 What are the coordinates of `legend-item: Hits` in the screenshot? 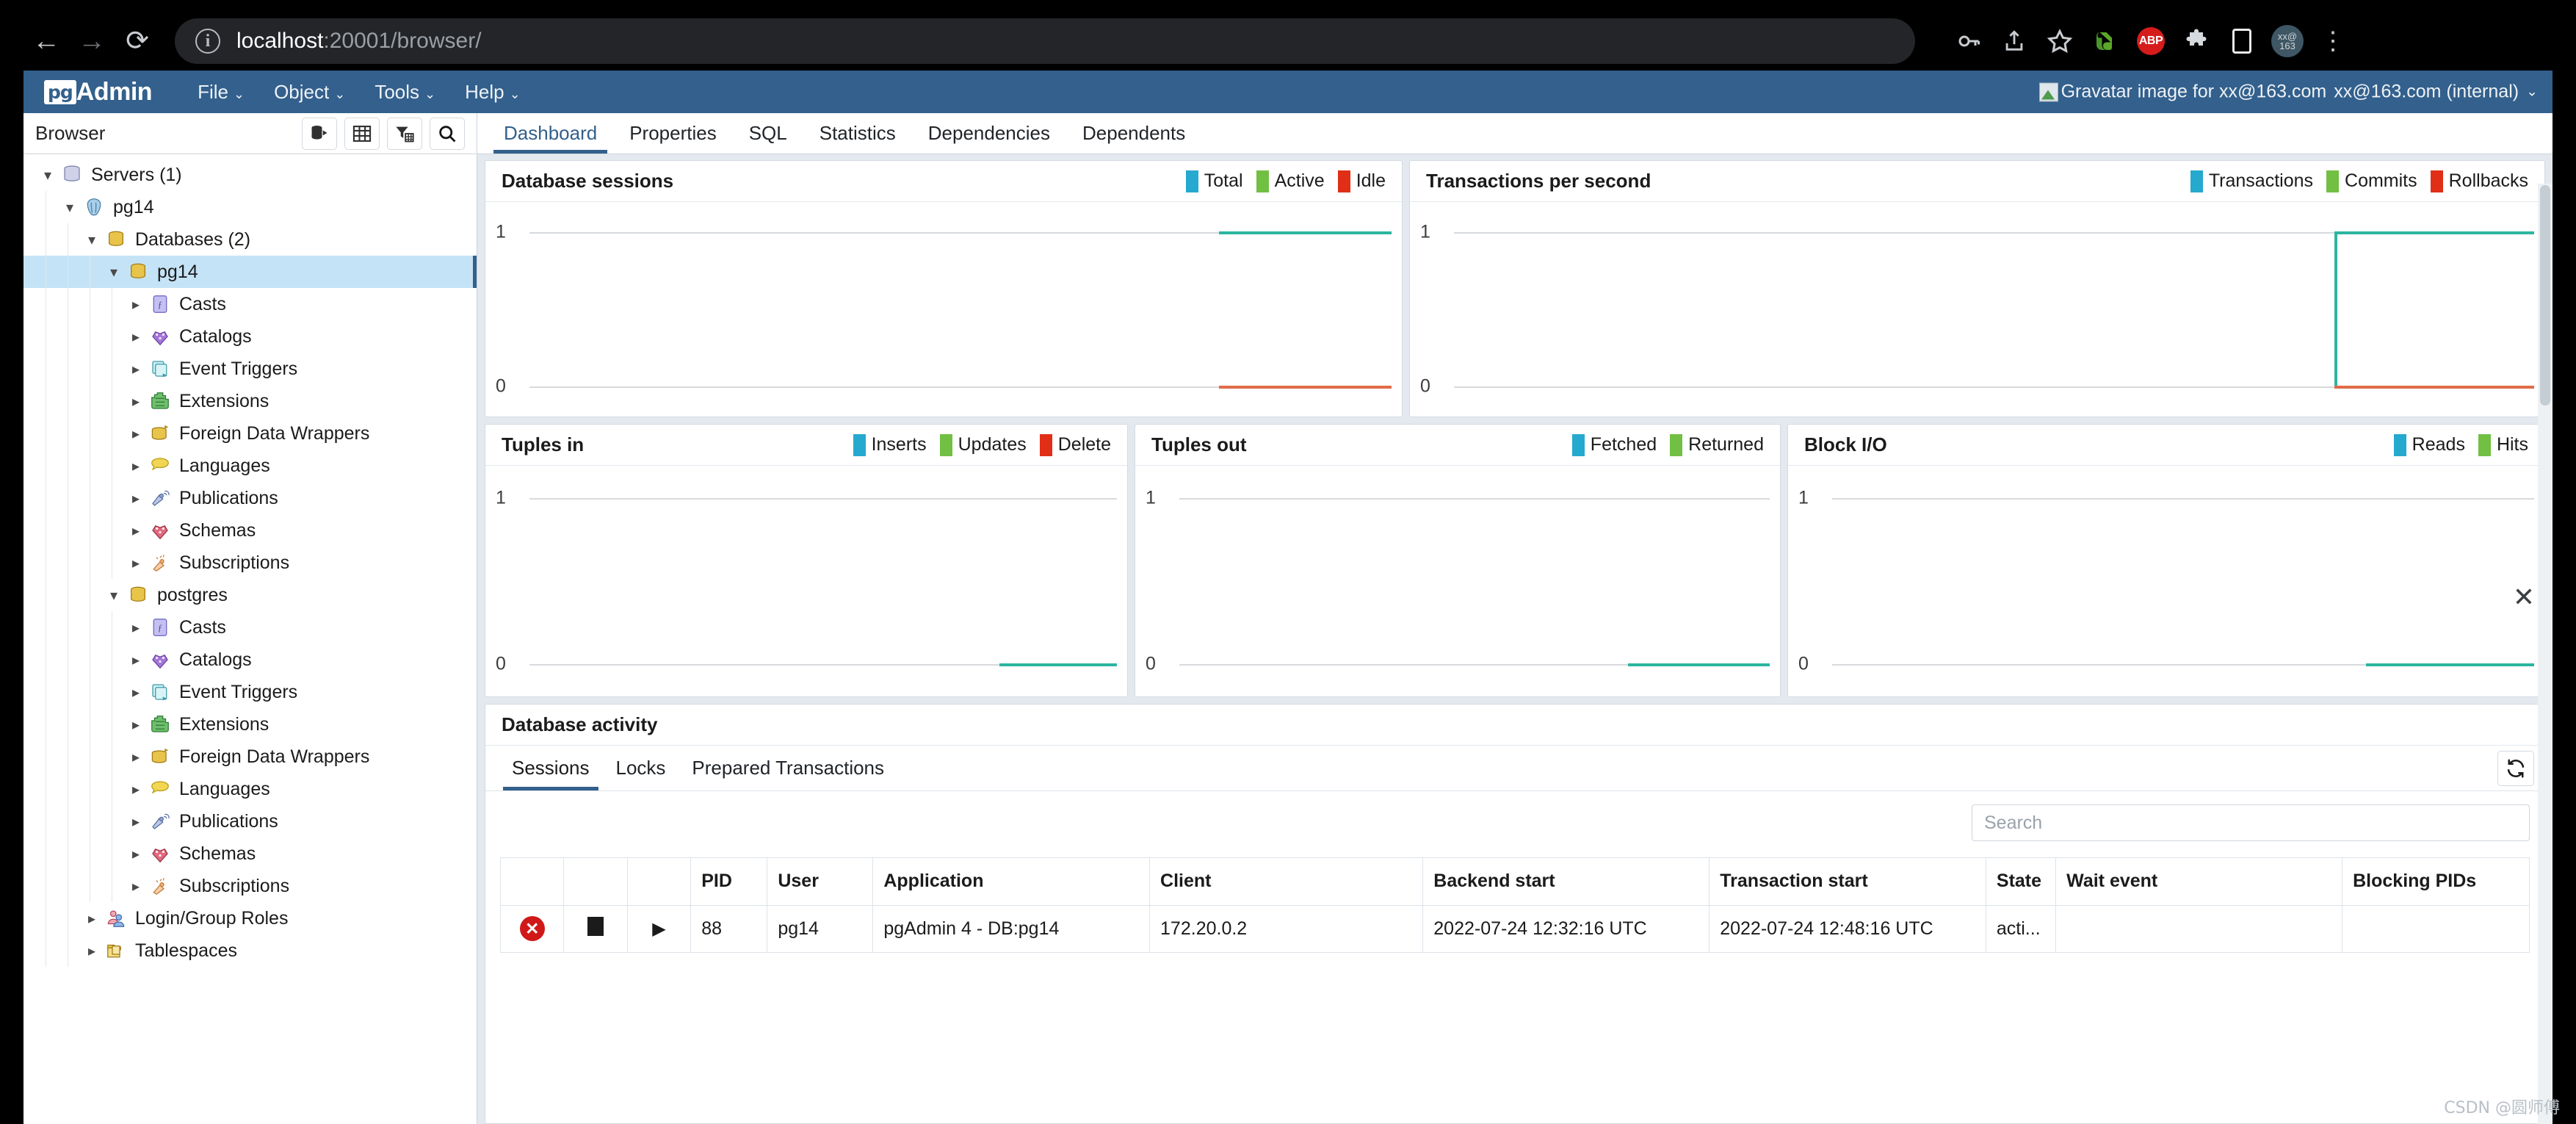 It's located at (2503, 444).